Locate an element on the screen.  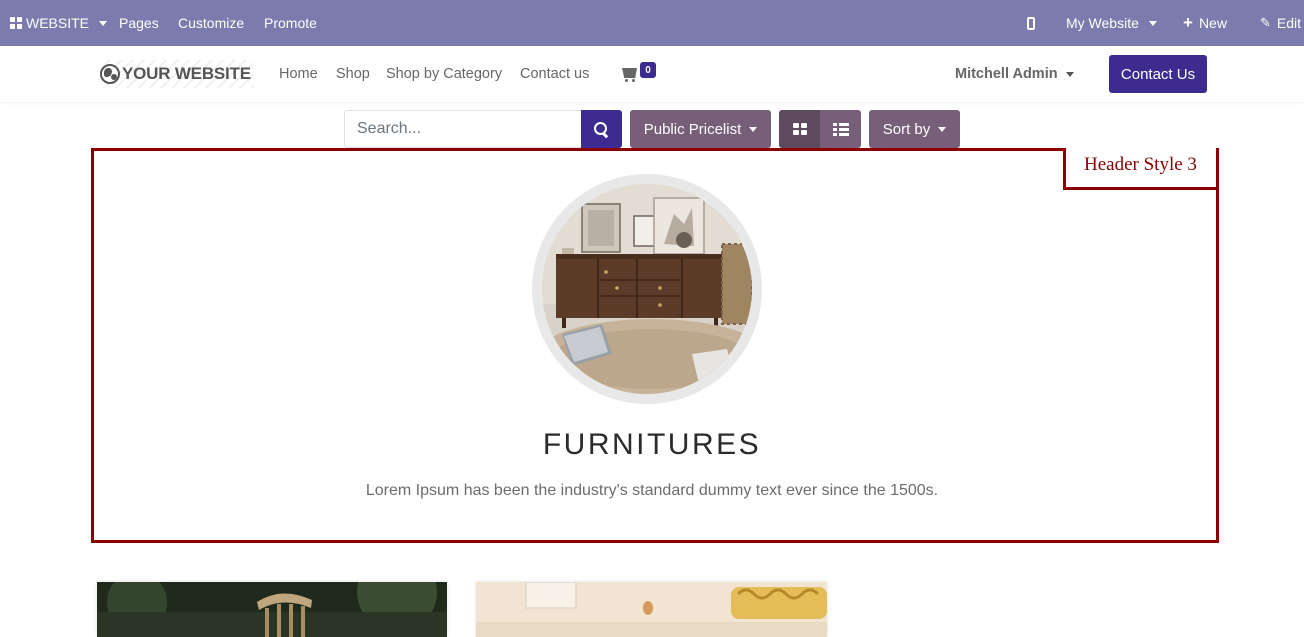
search-icon is located at coordinates (601, 129).